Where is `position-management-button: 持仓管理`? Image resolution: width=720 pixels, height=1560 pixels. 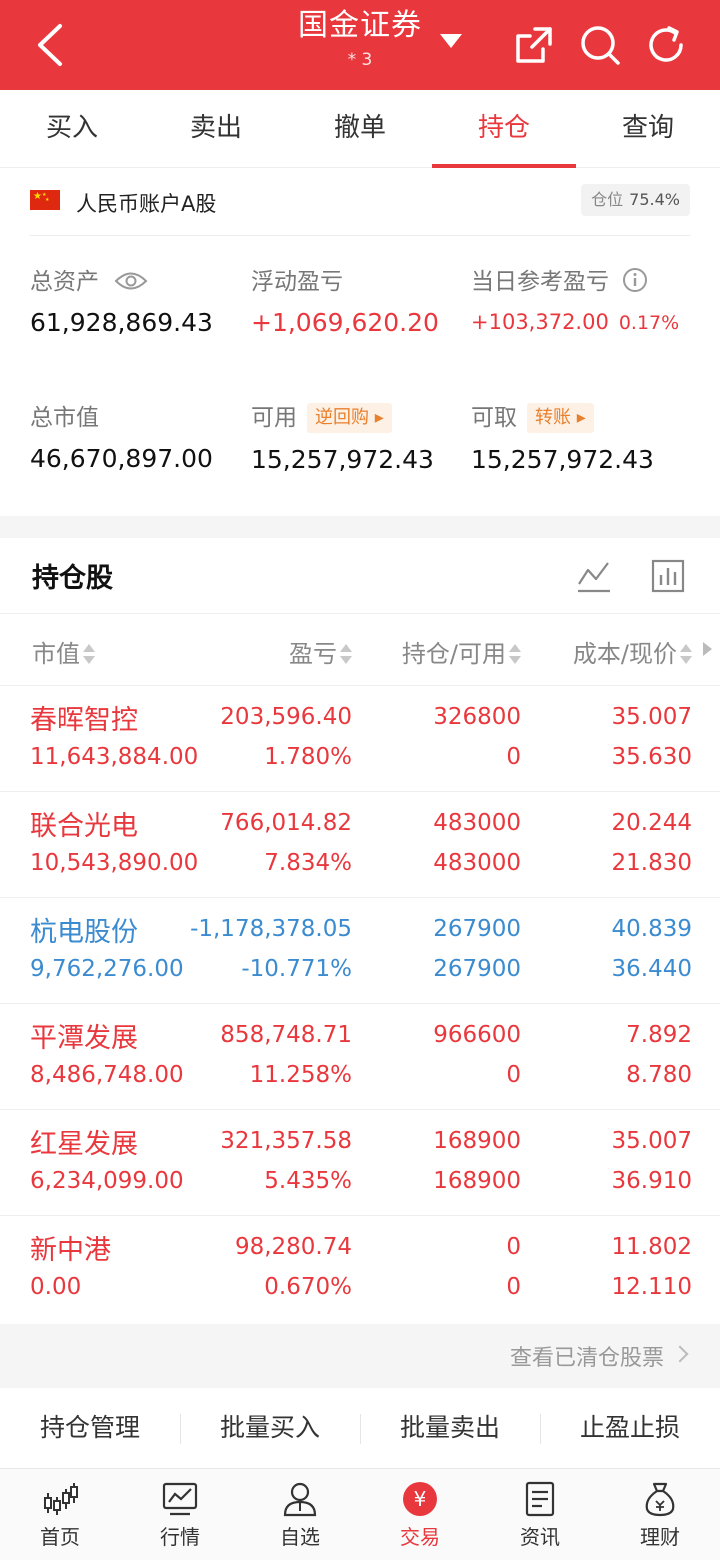 position-management-button: 持仓管理 is located at coordinates (90, 1428).